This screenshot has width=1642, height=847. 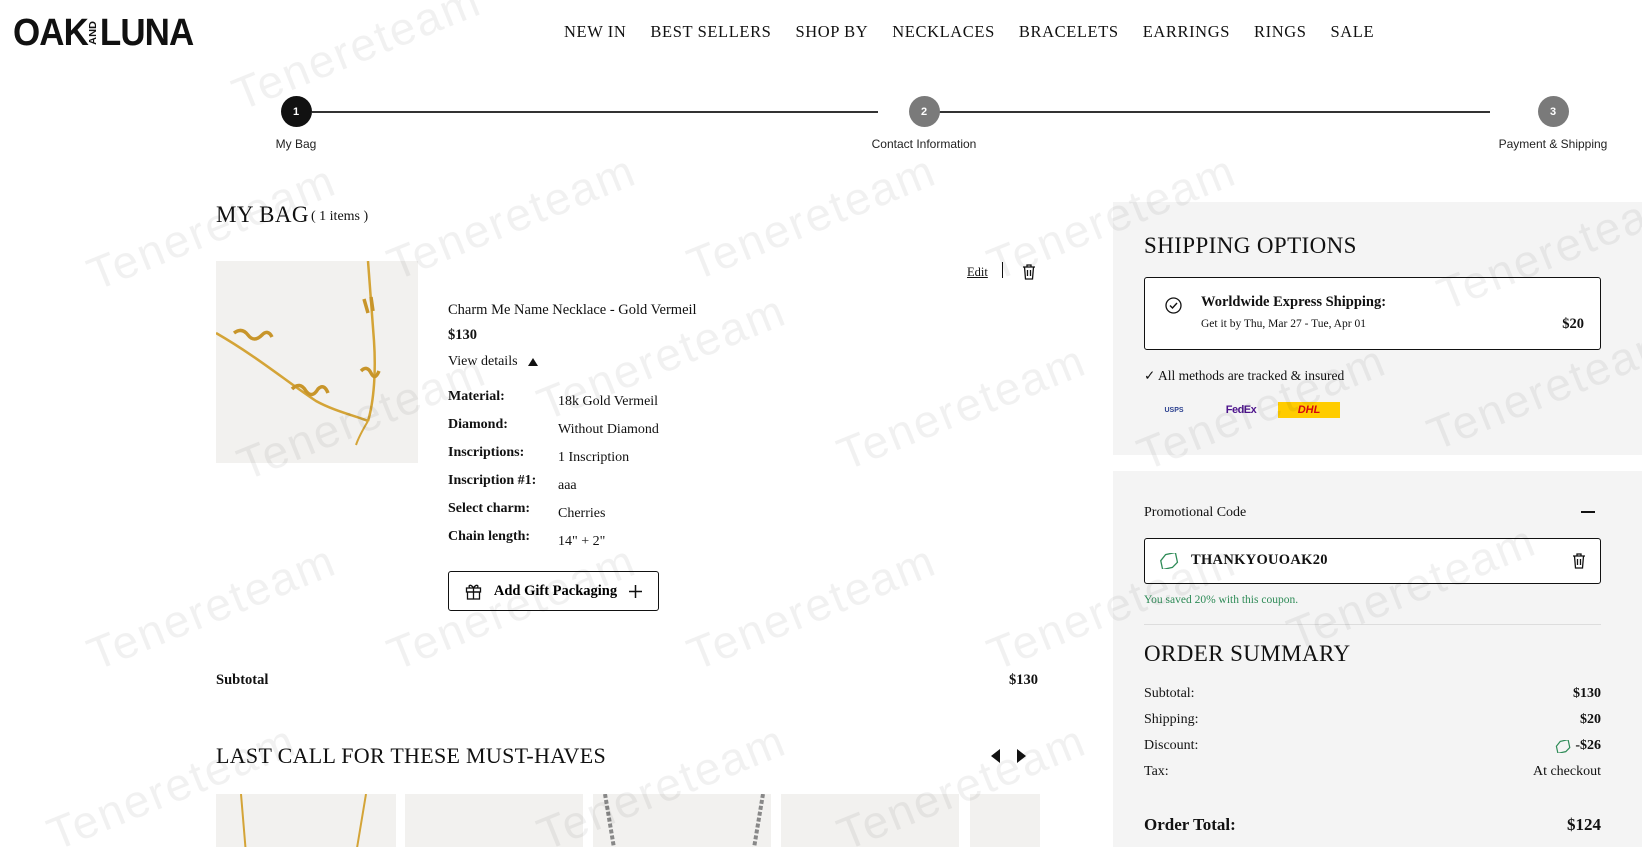 I want to click on detail-value-charm: Cherries, so click(x=582, y=513).